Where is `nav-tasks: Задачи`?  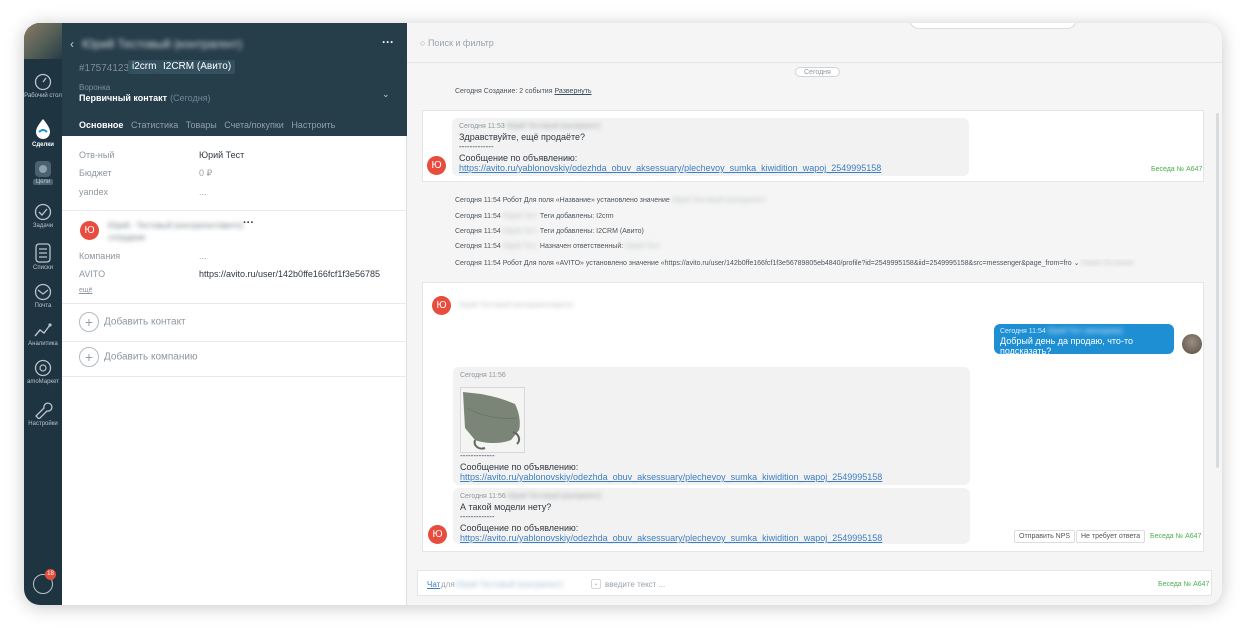 nav-tasks: Задачи is located at coordinates (43, 216).